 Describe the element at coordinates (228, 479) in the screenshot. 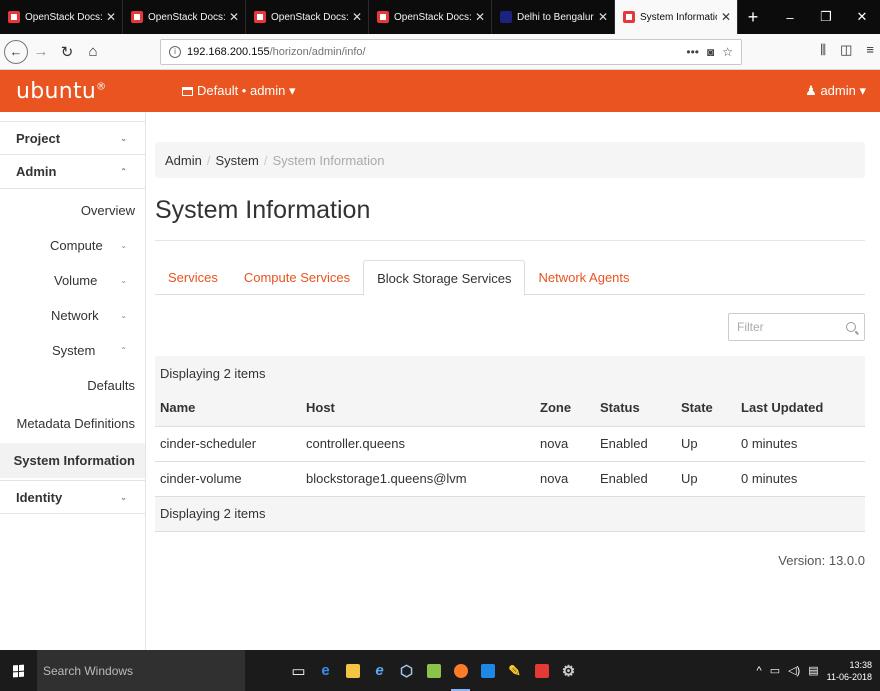

I see `cell-name: cinder-volume` at that location.